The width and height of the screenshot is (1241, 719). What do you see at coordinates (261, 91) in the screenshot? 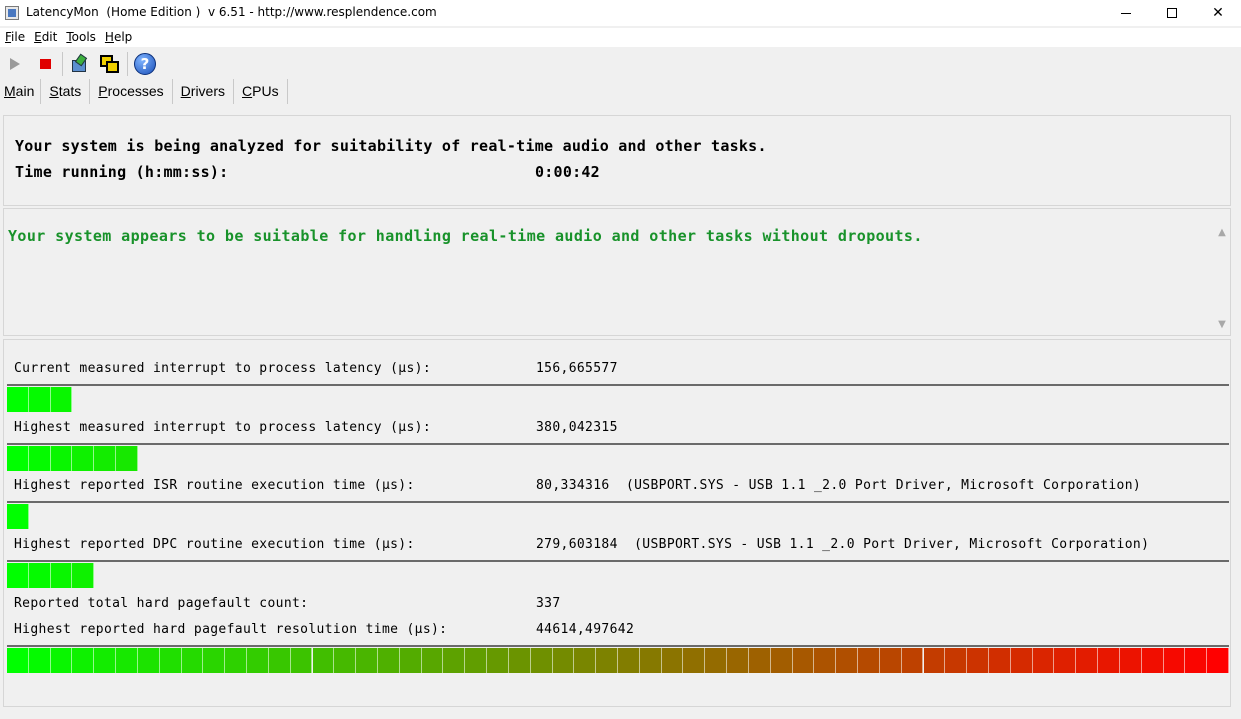
I see `tab-cpus: CPUs` at bounding box center [261, 91].